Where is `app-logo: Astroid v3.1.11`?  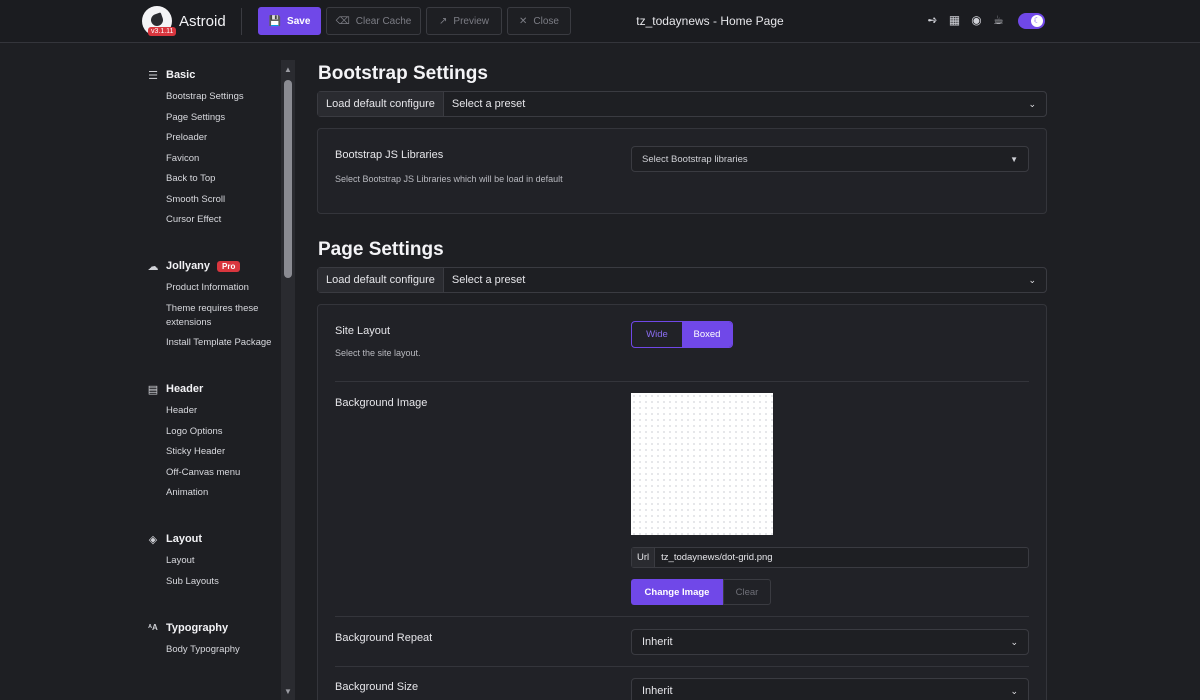 app-logo: Astroid v3.1.11 is located at coordinates (187, 21).